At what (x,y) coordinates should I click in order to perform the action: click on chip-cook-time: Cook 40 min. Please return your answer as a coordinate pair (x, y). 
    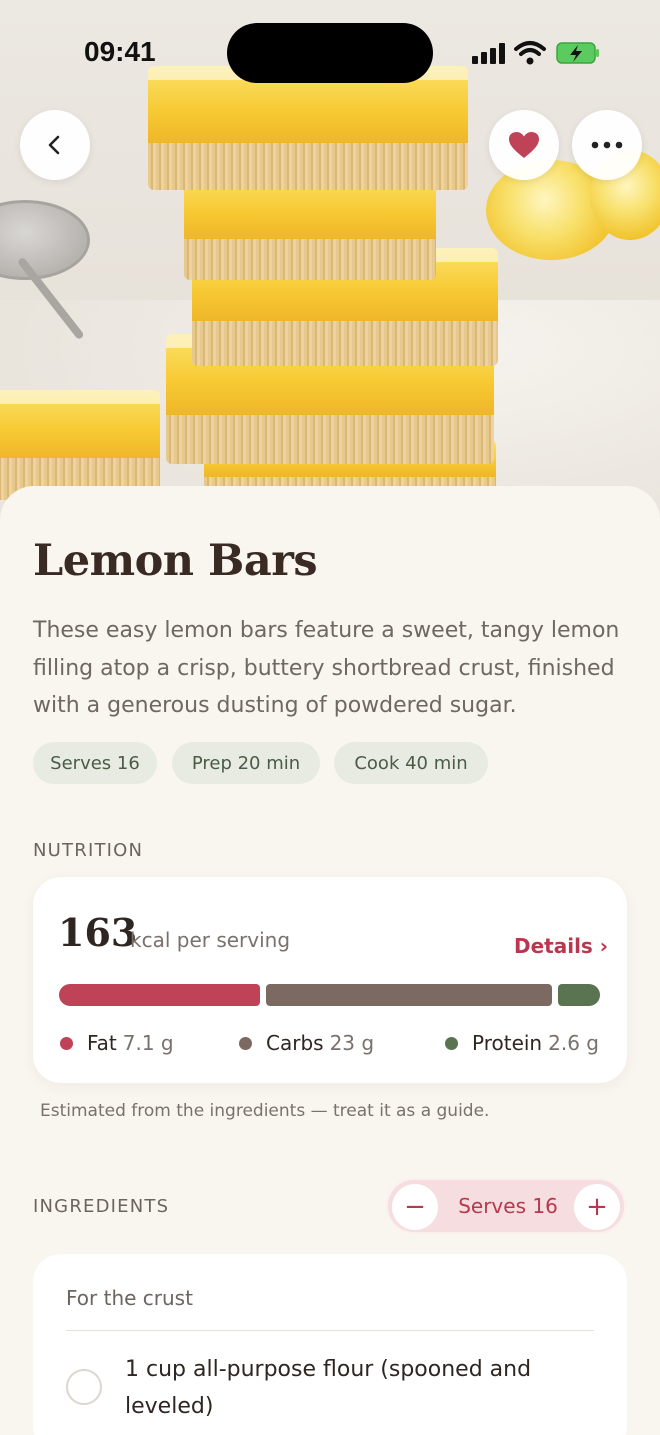
    Looking at the image, I should click on (411, 763).